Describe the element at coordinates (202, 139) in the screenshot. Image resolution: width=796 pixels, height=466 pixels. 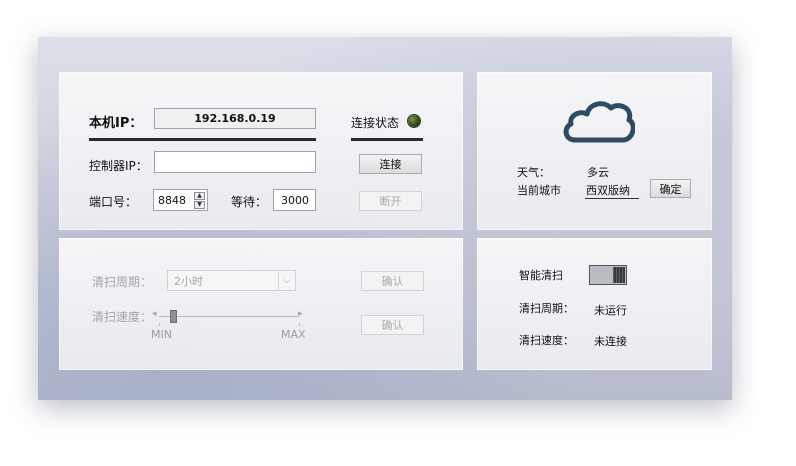
I see `divider` at that location.